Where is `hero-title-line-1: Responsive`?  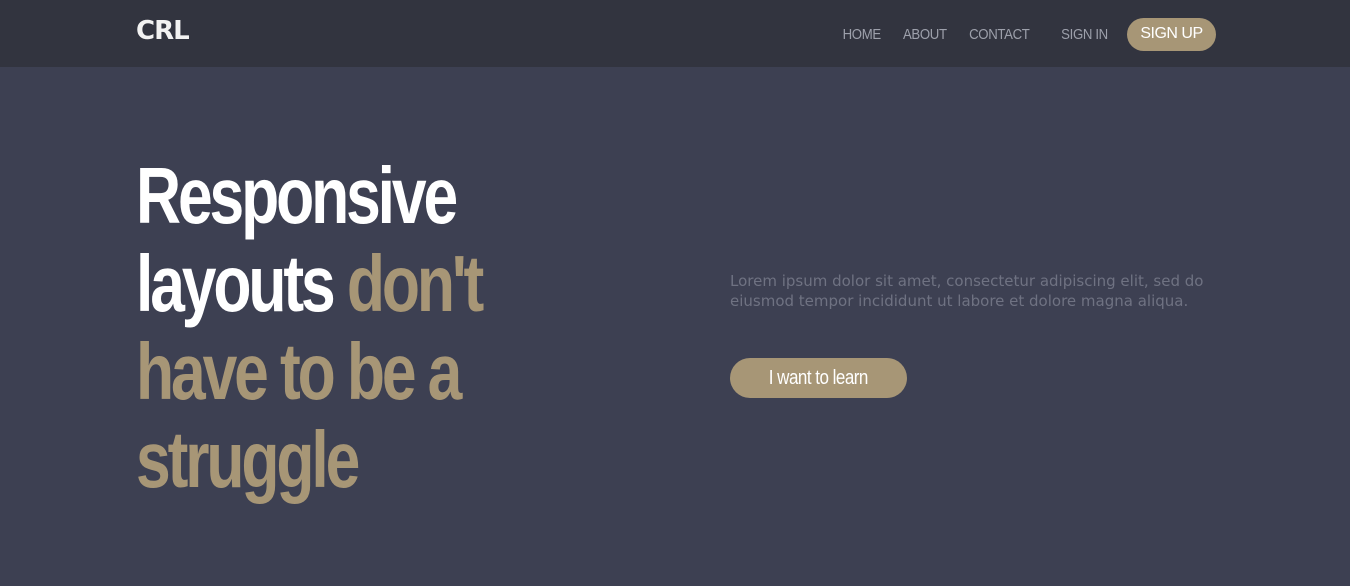
hero-title-line-1: Responsive is located at coordinates (319, 196).